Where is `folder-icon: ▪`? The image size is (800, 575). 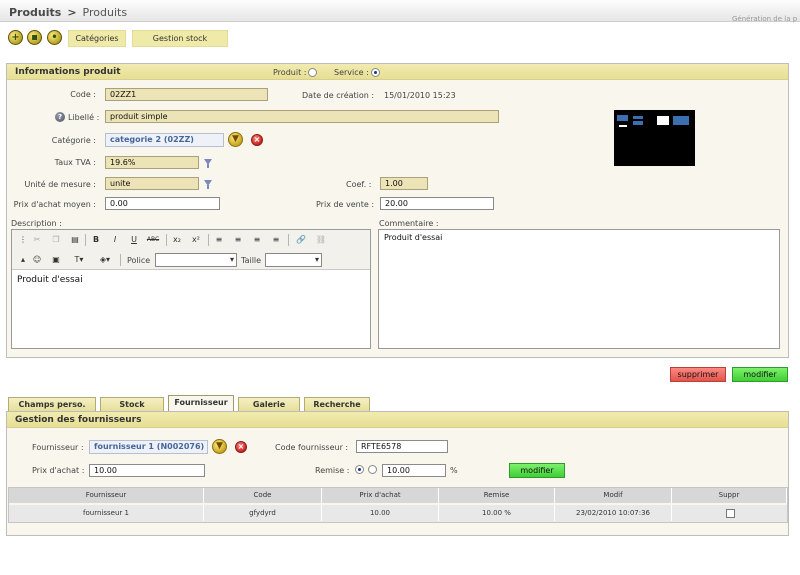 folder-icon: ▪ is located at coordinates (34, 37).